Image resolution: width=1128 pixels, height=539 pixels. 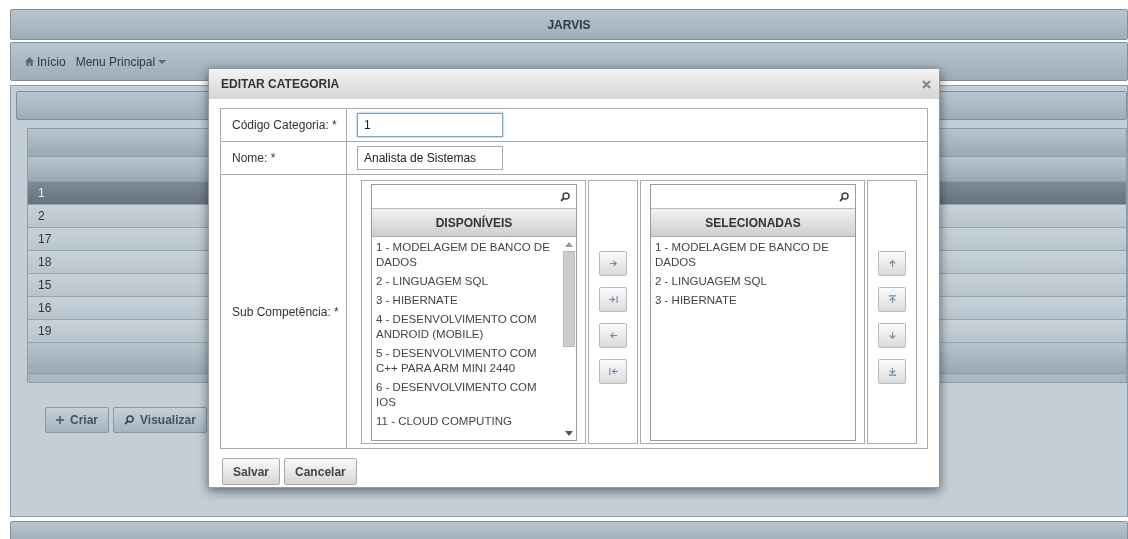 What do you see at coordinates (474, 223) in the screenshot?
I see `list-header: DISPONÍVEIS` at bounding box center [474, 223].